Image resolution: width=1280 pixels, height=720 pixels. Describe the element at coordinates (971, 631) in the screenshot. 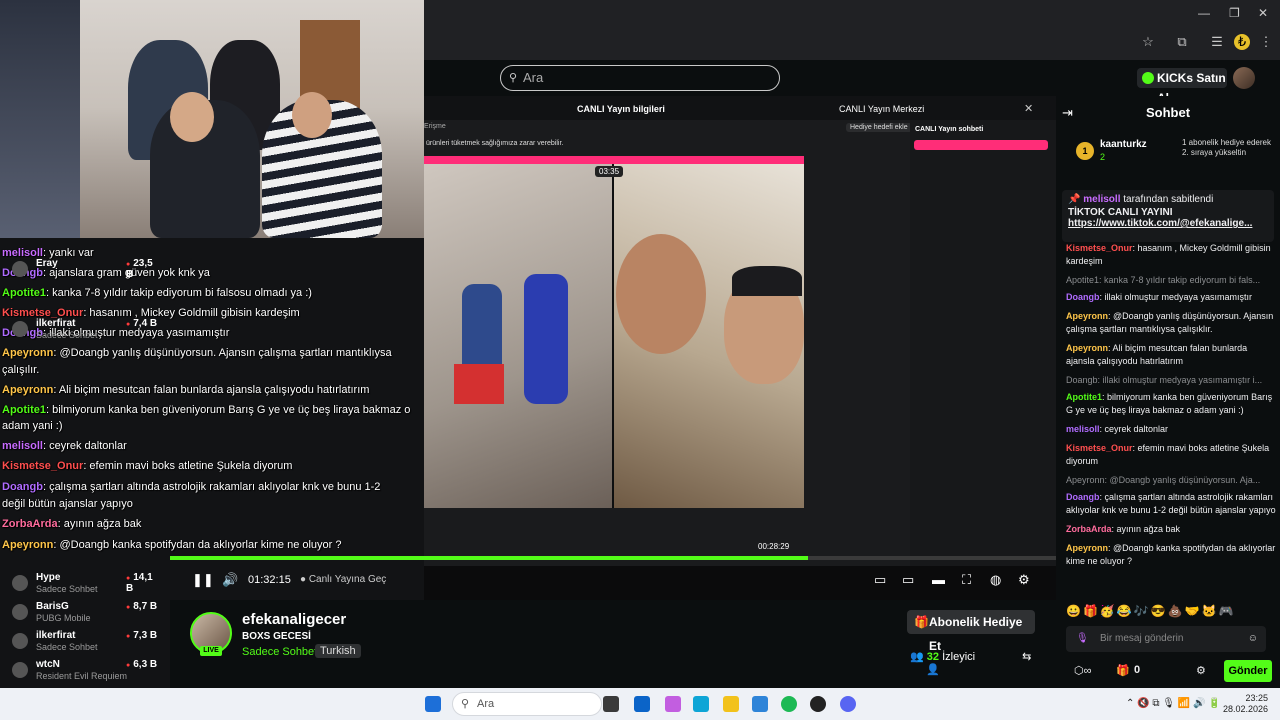

I see `gift-subscription-button: 🎁 Abonelik Hediye Et` at that location.